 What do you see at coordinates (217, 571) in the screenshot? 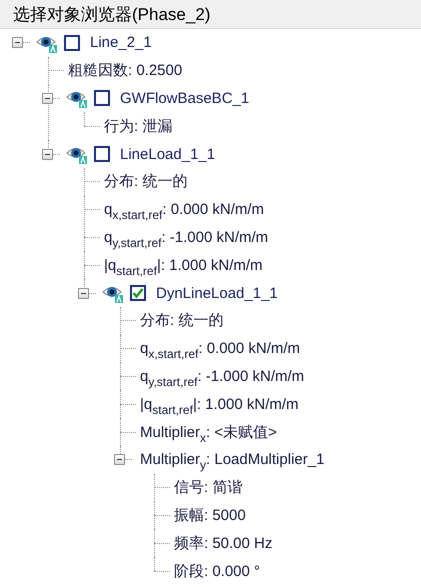
I see `property-text: 阶段: 0.000 °` at bounding box center [217, 571].